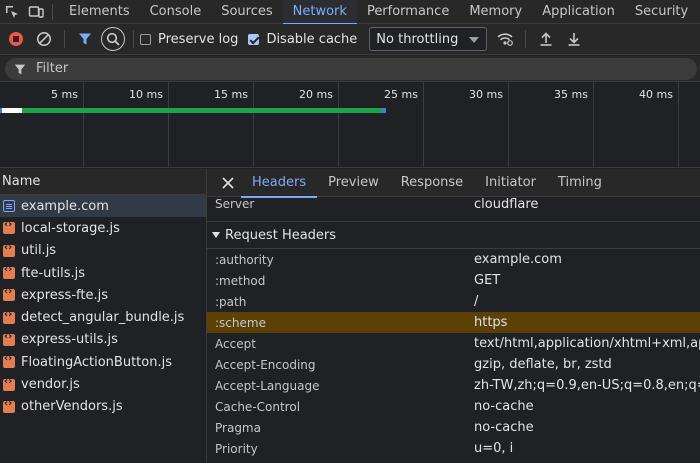  I want to click on export-har-icon, so click(574, 39).